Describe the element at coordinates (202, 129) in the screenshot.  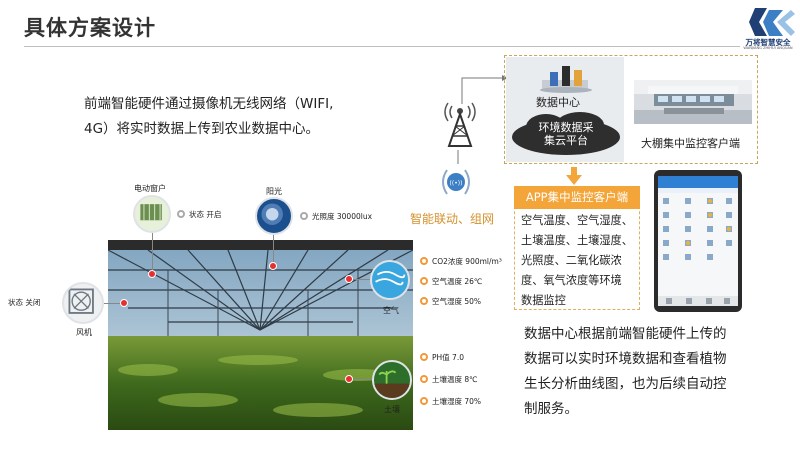
I see `intro-line-2: 4G）将实时数据上传到农业数据中心。` at that location.